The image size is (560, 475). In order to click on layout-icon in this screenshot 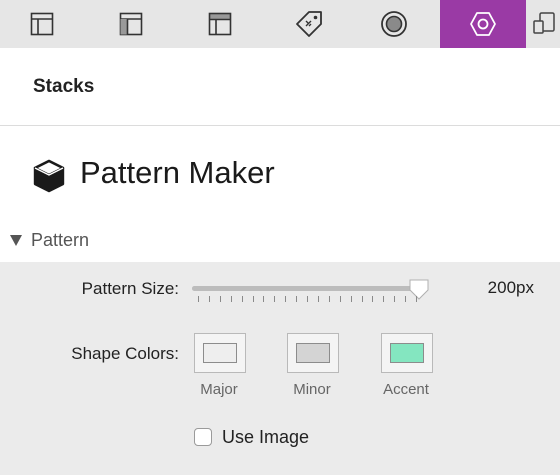, I will do `click(42, 24)`.